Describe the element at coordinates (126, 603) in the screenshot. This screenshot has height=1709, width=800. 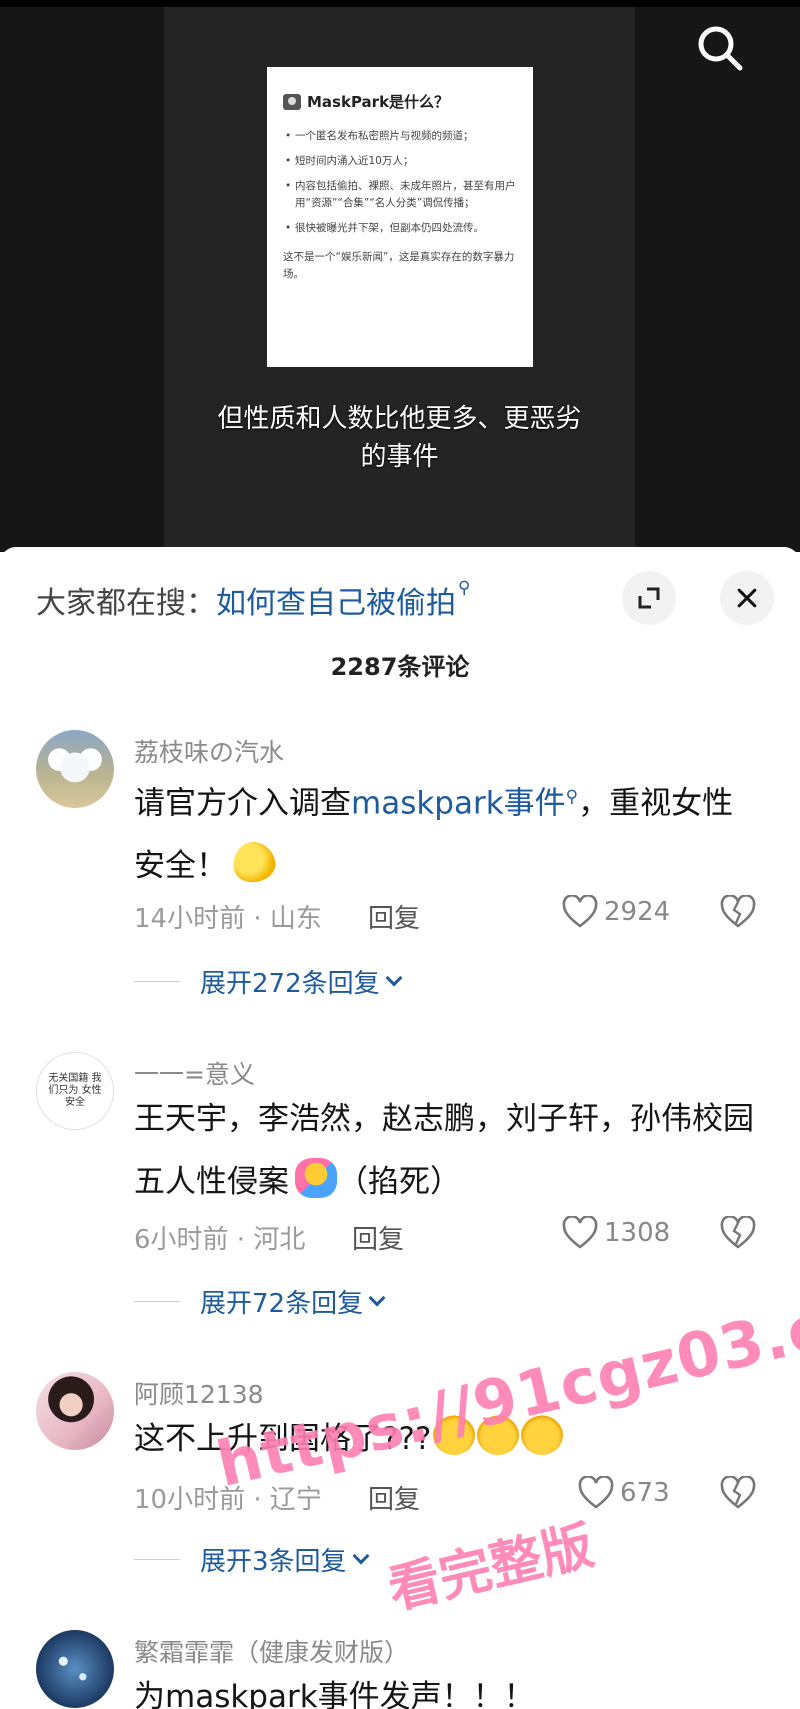
I see `hot-search-prefix: 大家都在搜：` at that location.